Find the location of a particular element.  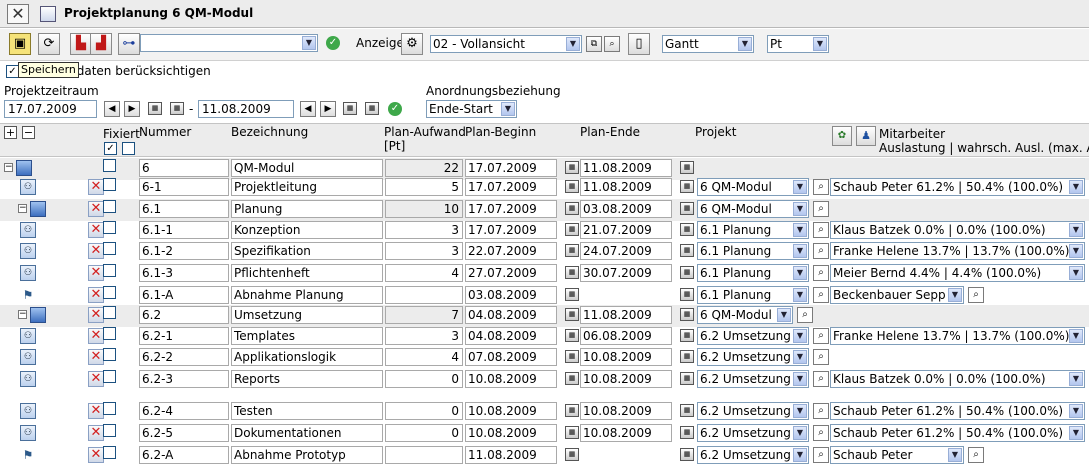

col-name: Bezeichnung is located at coordinates (269, 132).